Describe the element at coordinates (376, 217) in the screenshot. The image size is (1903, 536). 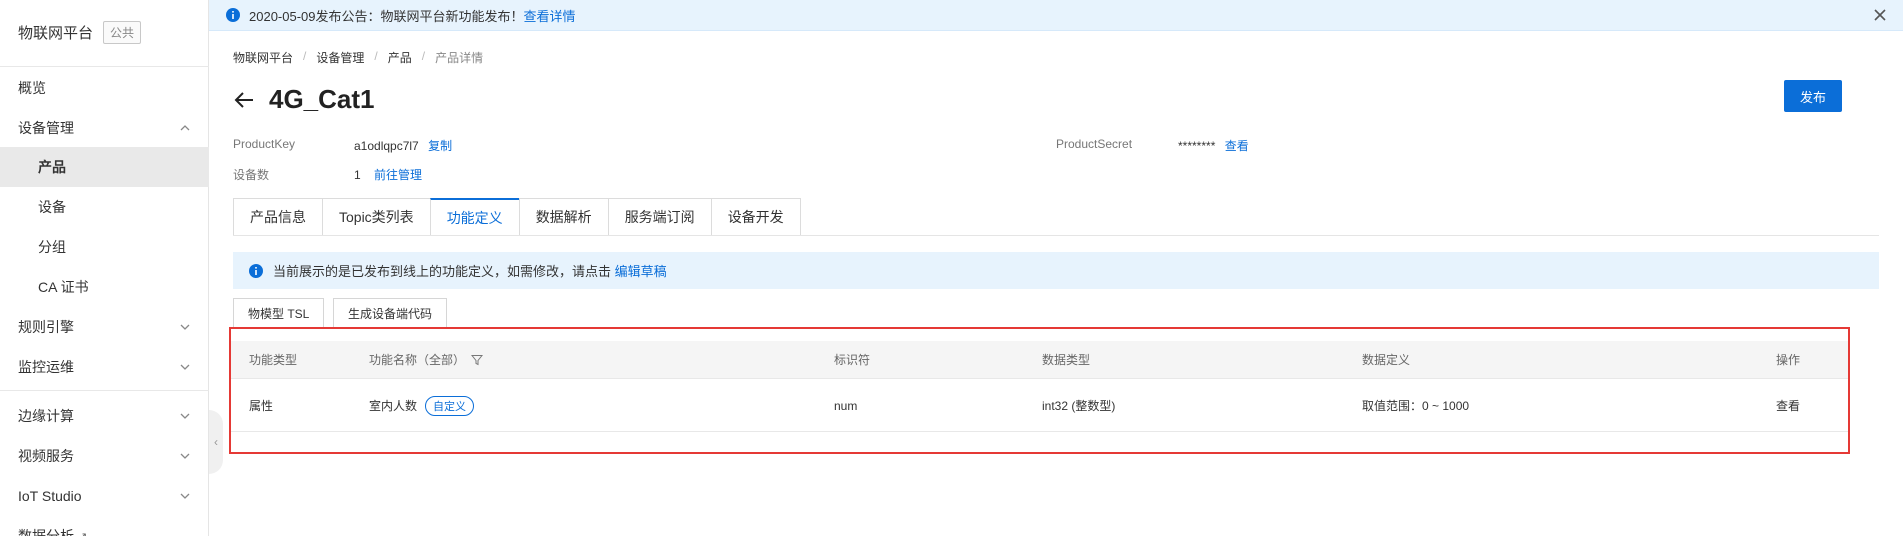
I see `tab-topic-list: Topic类列表` at that location.